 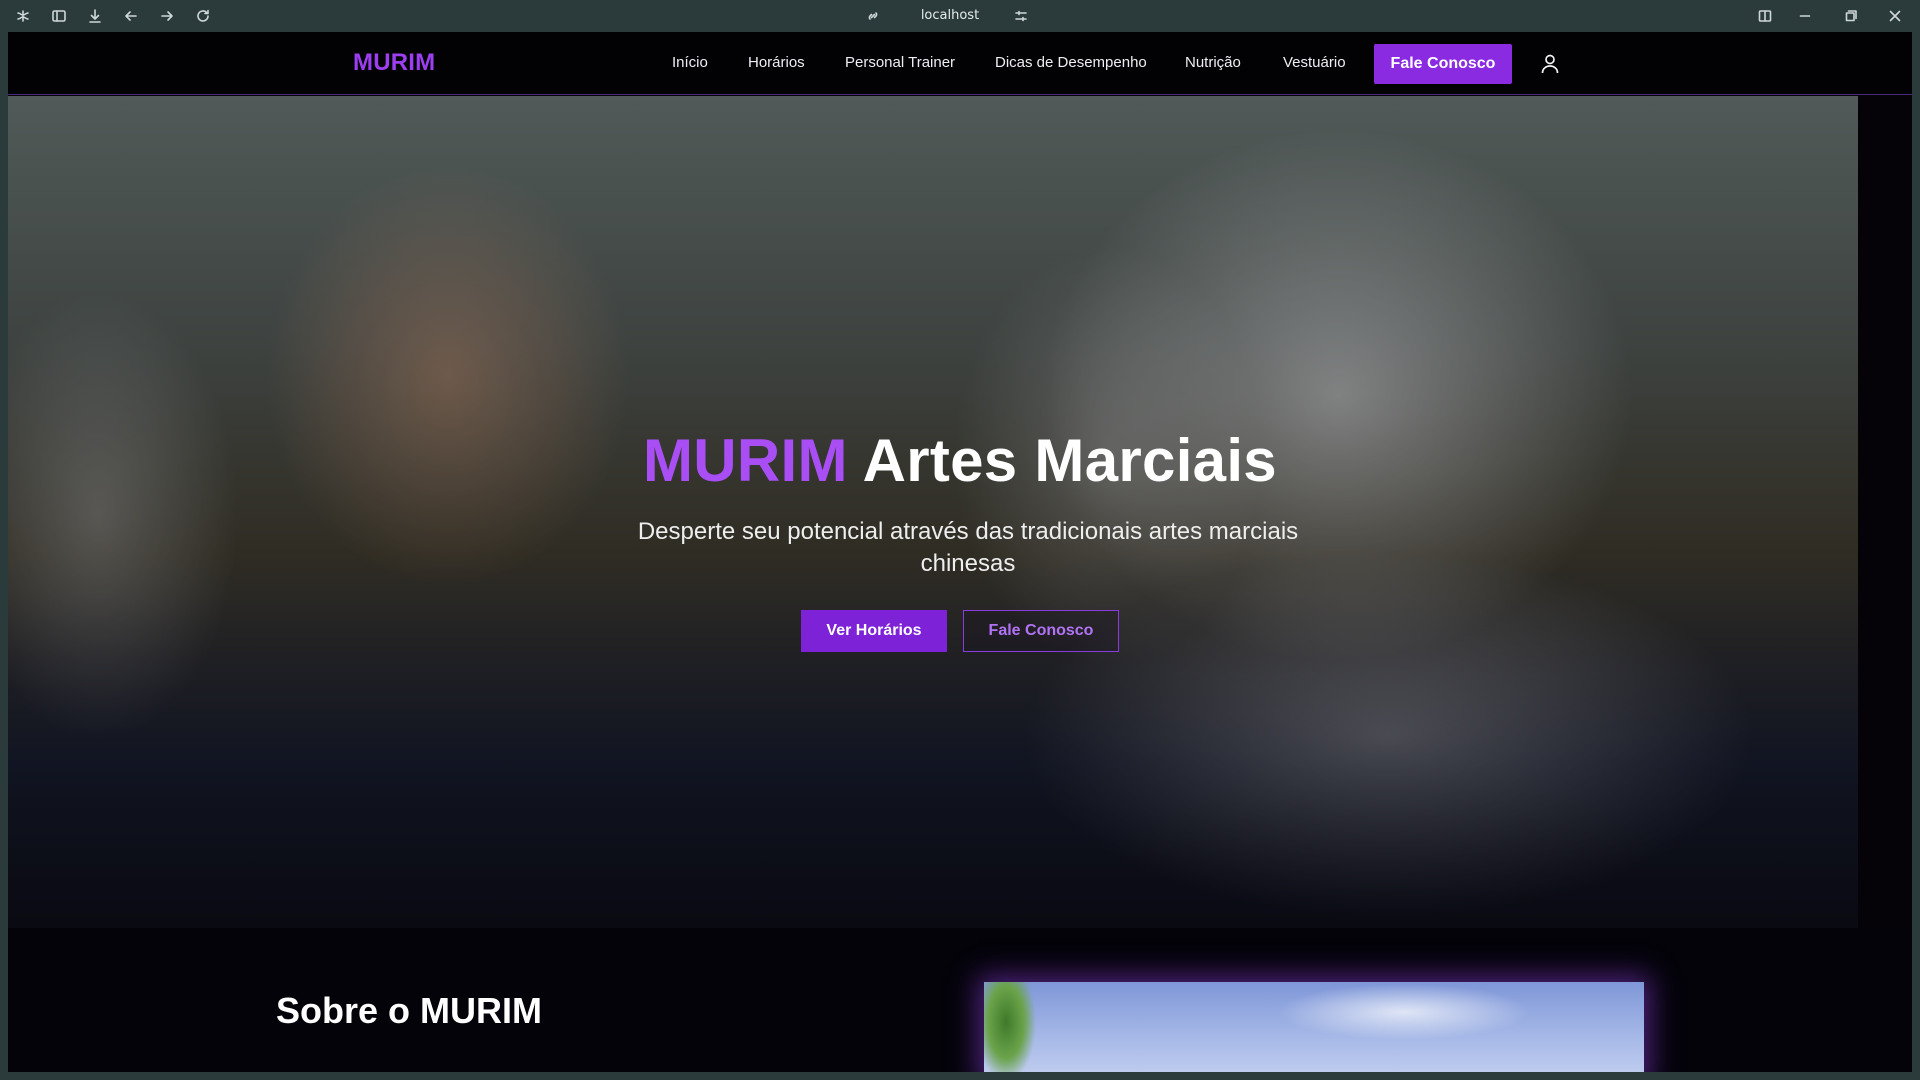 I want to click on minimize-icon, so click(x=1805, y=16).